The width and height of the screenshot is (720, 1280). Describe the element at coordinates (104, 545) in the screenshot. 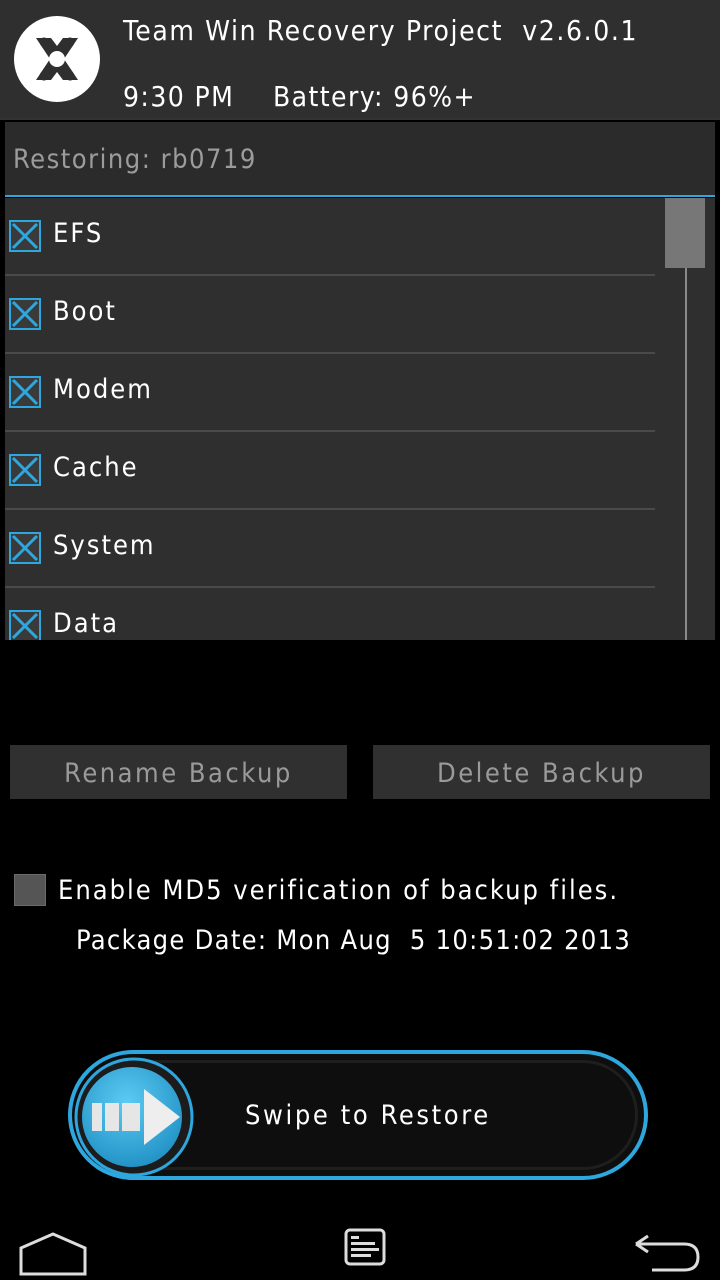

I see `partition-label: System` at that location.